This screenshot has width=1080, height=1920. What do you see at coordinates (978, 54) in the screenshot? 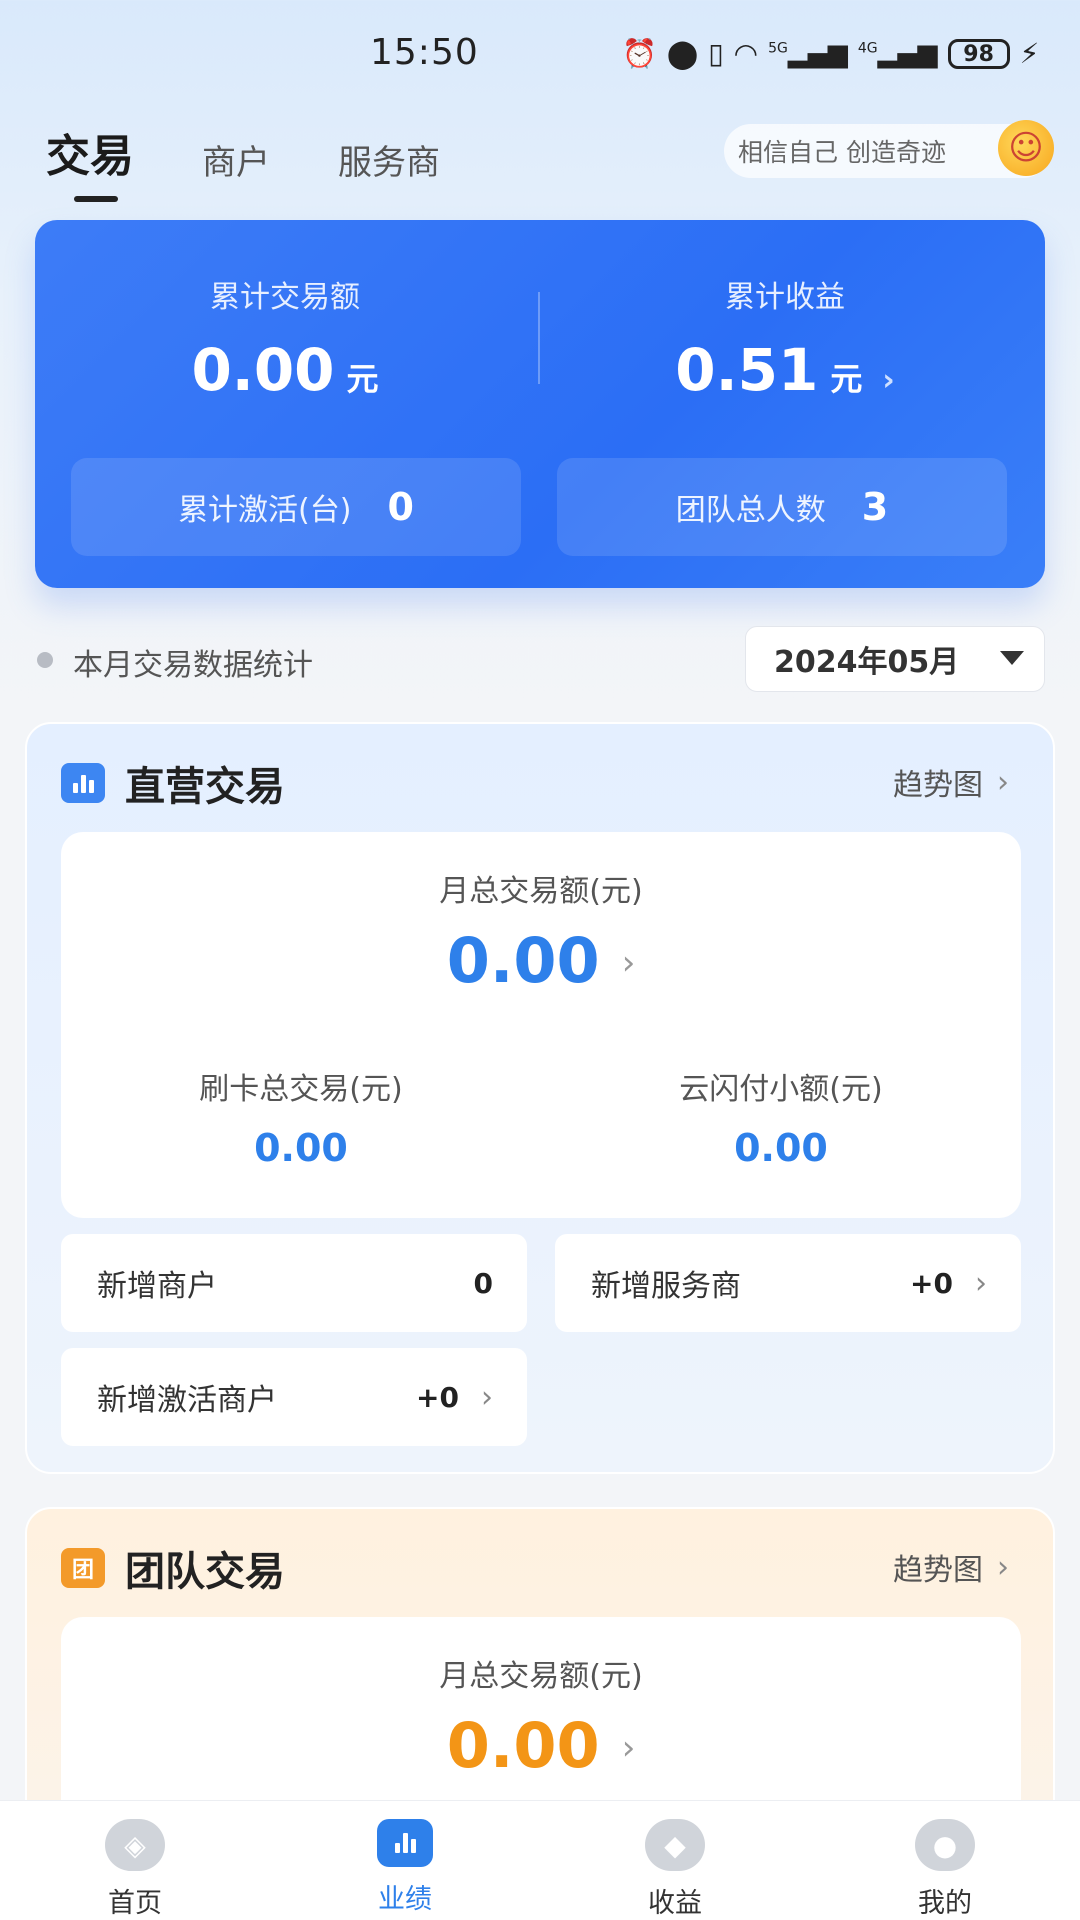
I see `battery-indicator: 98` at bounding box center [978, 54].